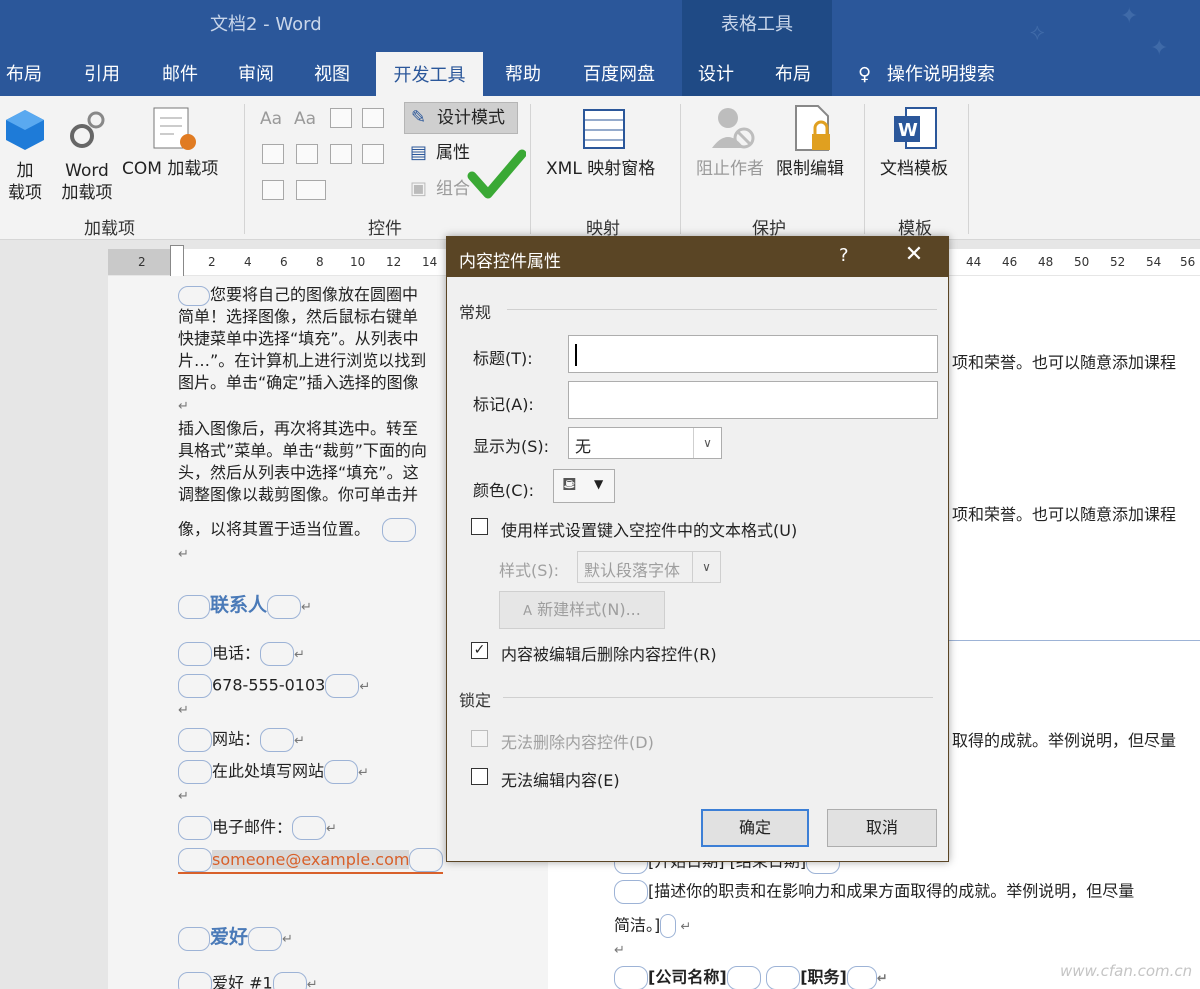 This screenshot has width=1200, height=989. What do you see at coordinates (528, 611) in the screenshot?
I see `new-style-icon: A` at bounding box center [528, 611].